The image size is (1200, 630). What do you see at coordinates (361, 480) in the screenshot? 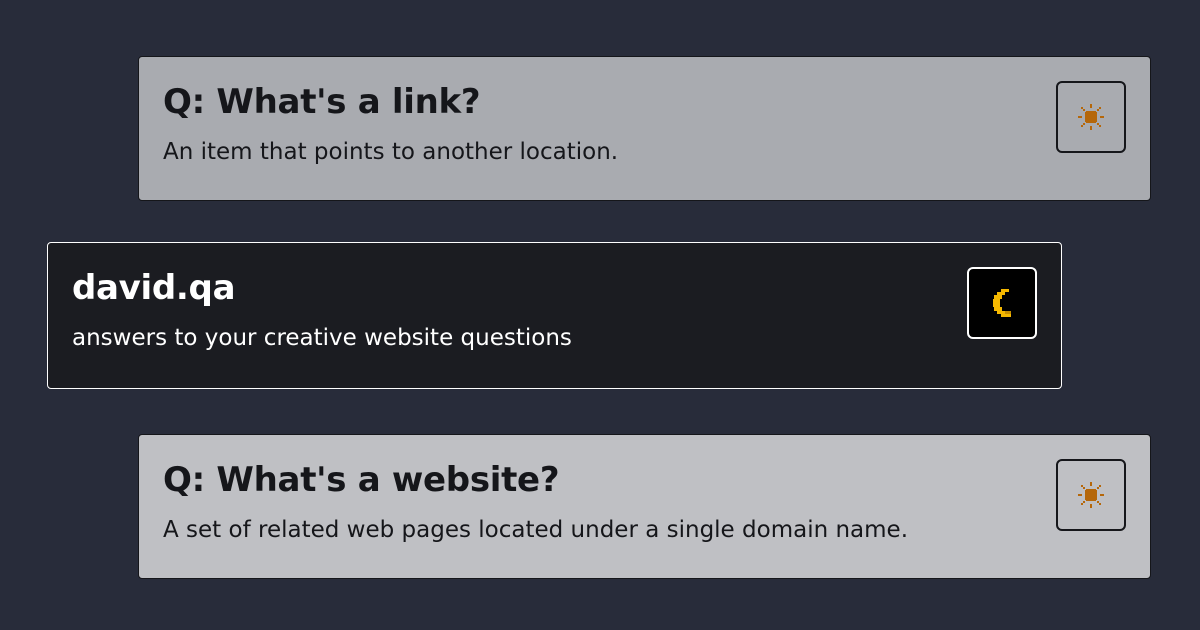
I see `card-title: Q: What's a website?` at bounding box center [361, 480].